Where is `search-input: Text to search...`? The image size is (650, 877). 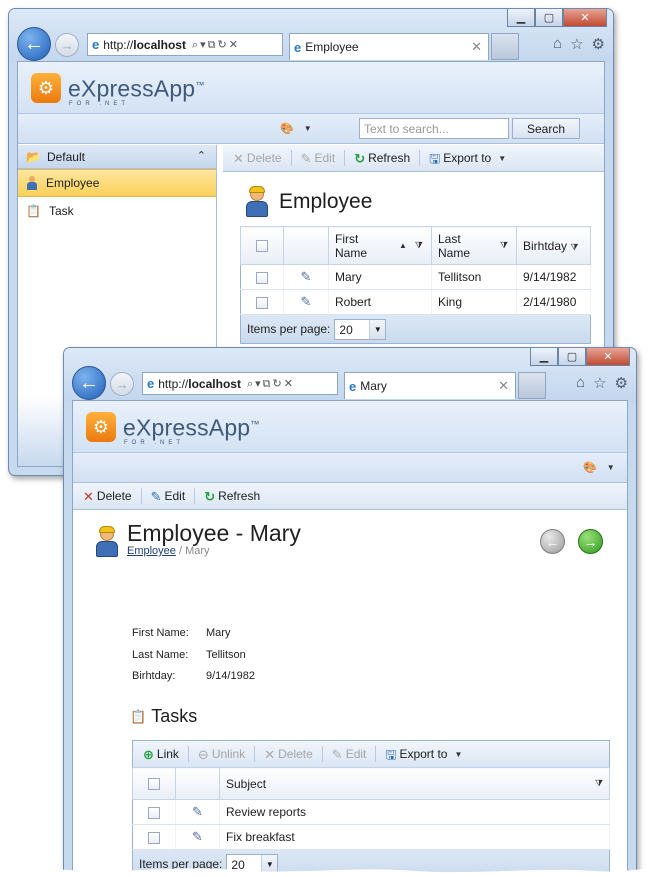 search-input: Text to search... is located at coordinates (434, 128).